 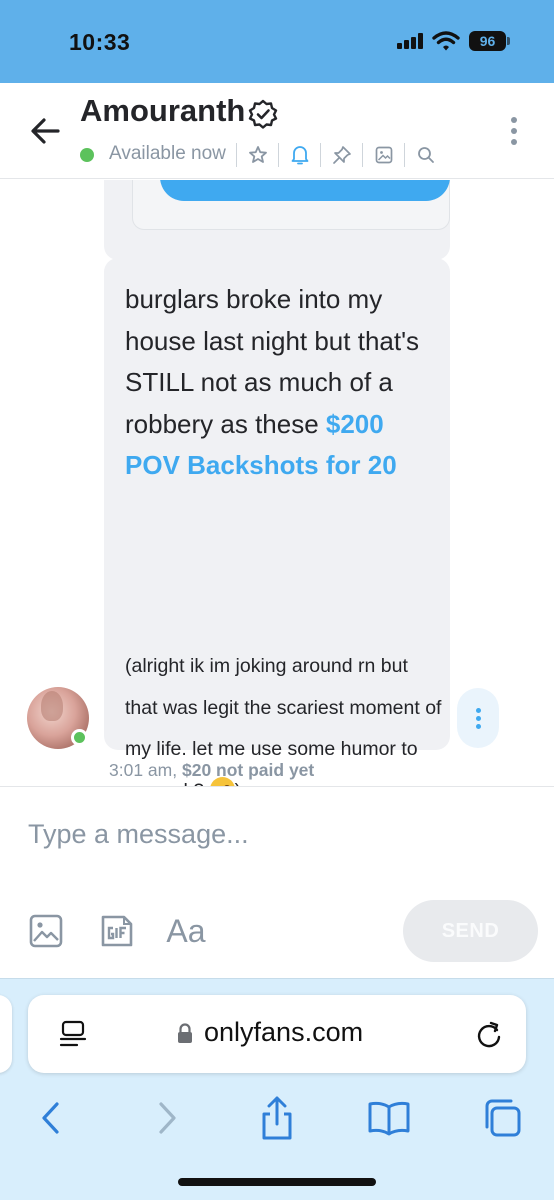 I want to click on text-format-button: Aa, so click(x=186, y=931).